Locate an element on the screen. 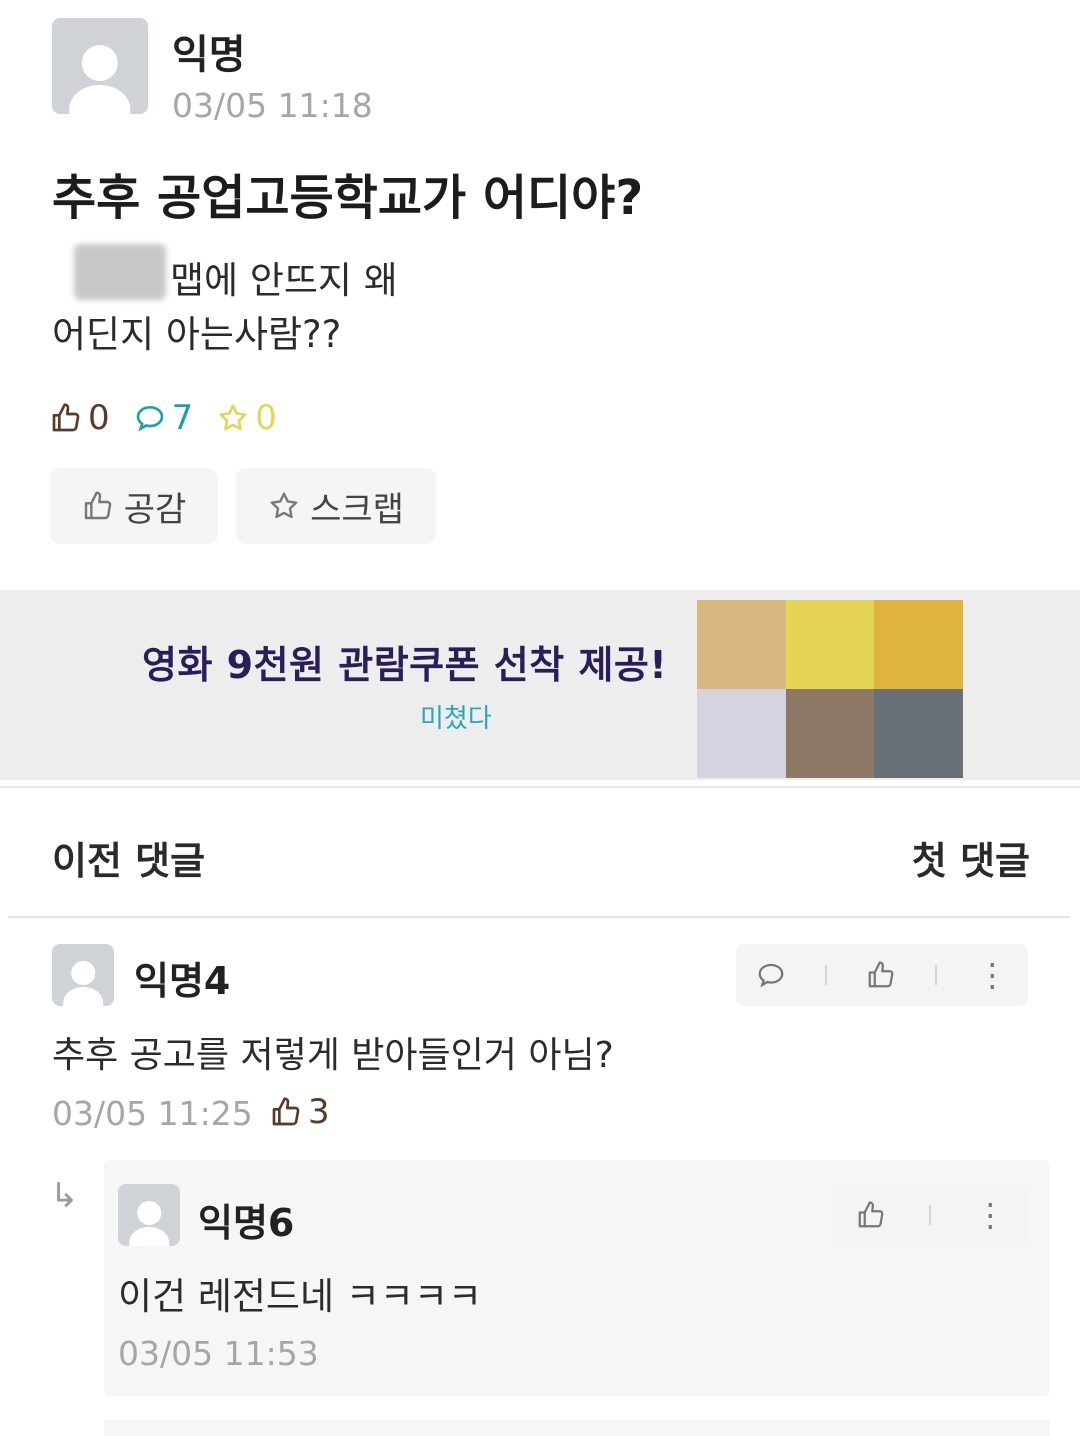  ad-image-mosaic is located at coordinates (830, 689).